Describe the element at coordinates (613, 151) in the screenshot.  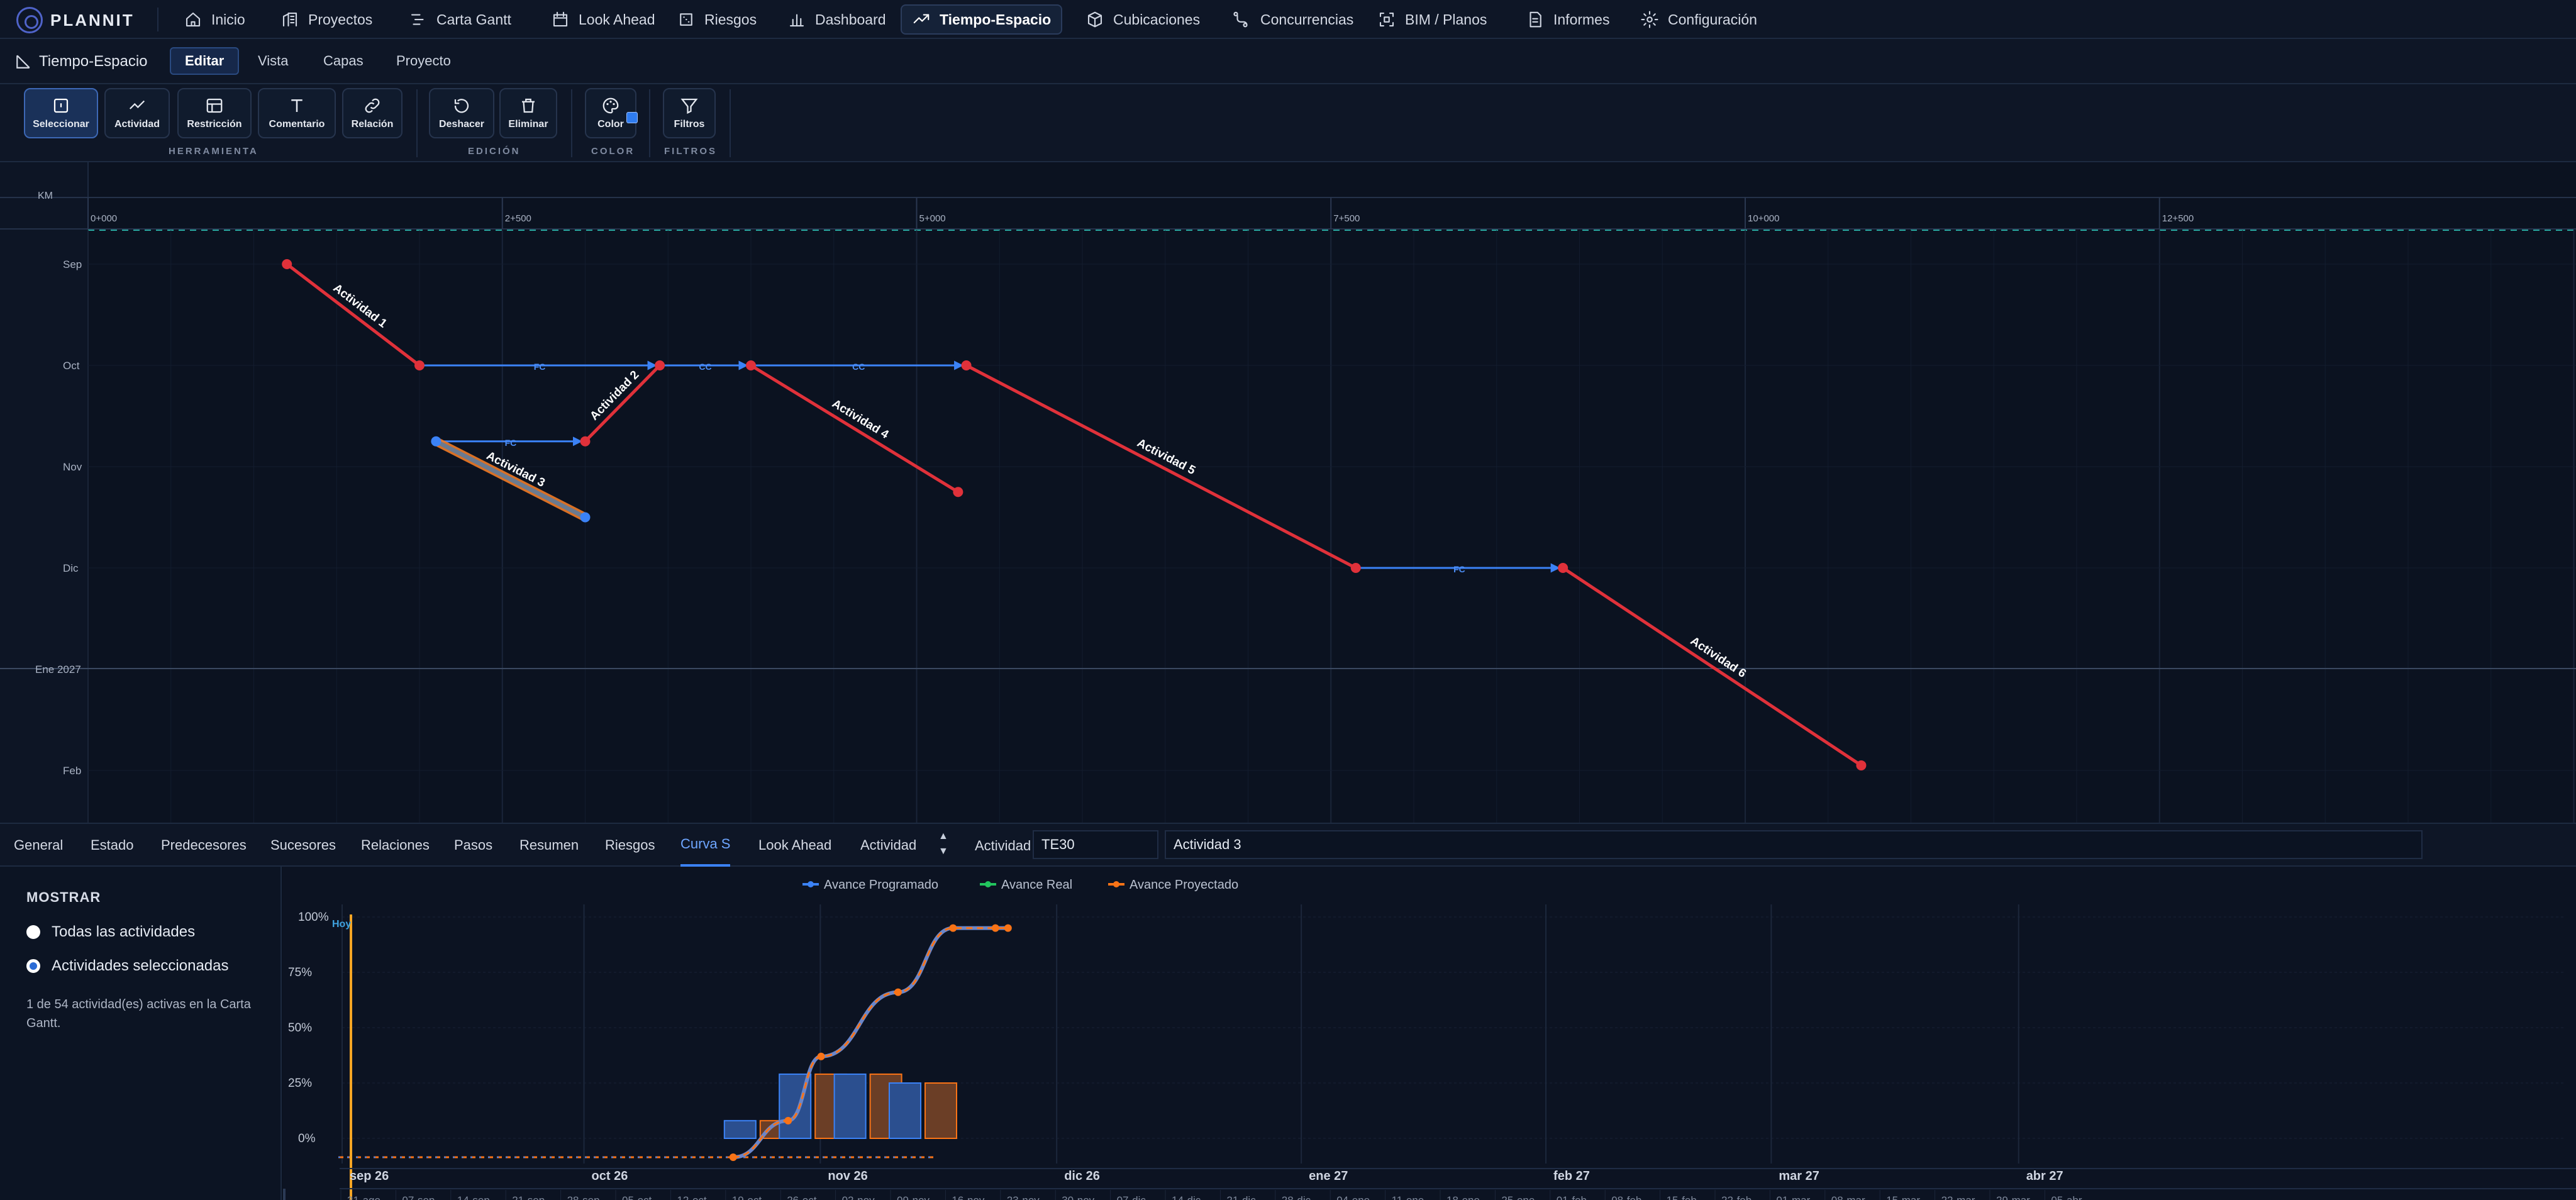
I see `group-label-color: COLOR` at that location.